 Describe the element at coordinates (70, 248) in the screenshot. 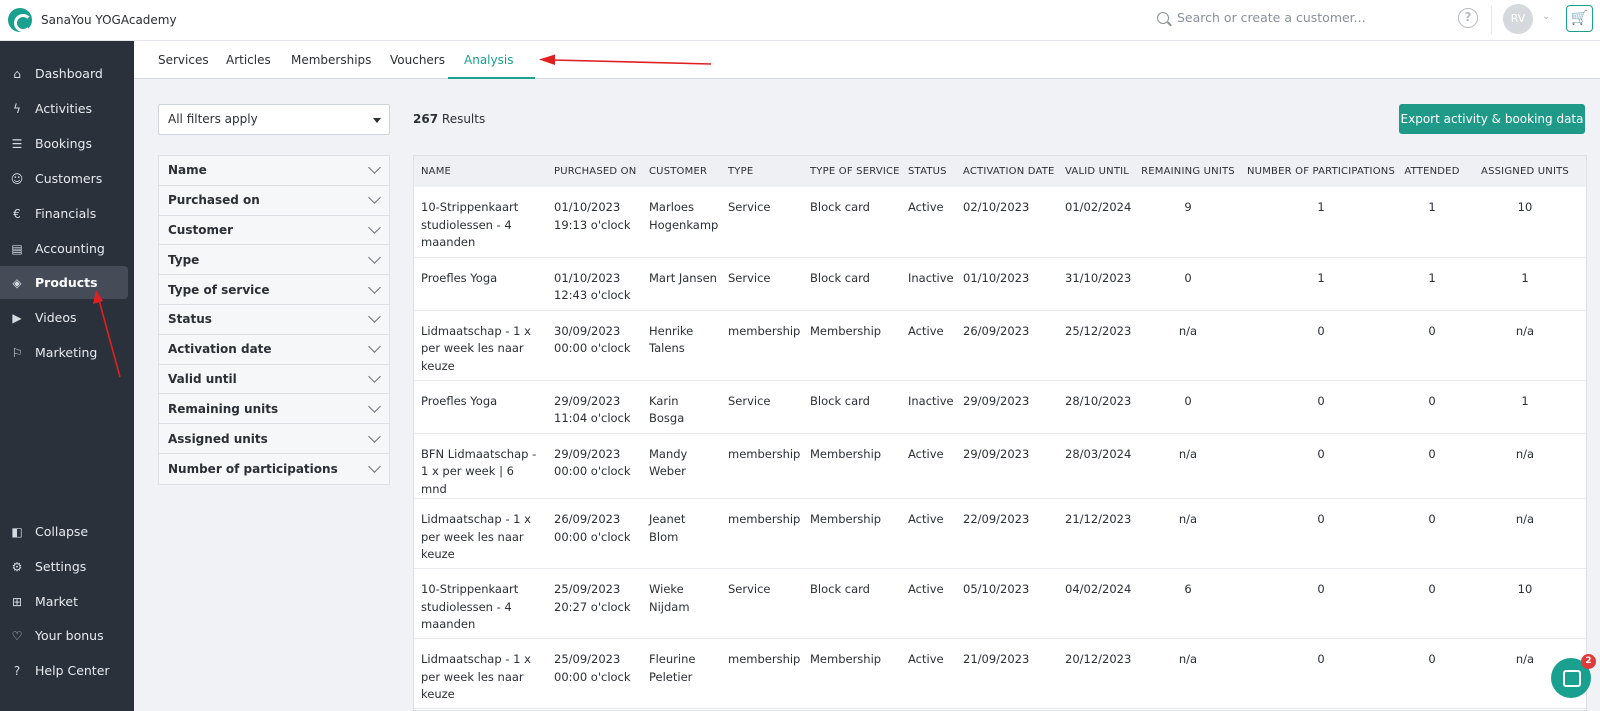

I see `sidebar-item-label: Accounting` at that location.